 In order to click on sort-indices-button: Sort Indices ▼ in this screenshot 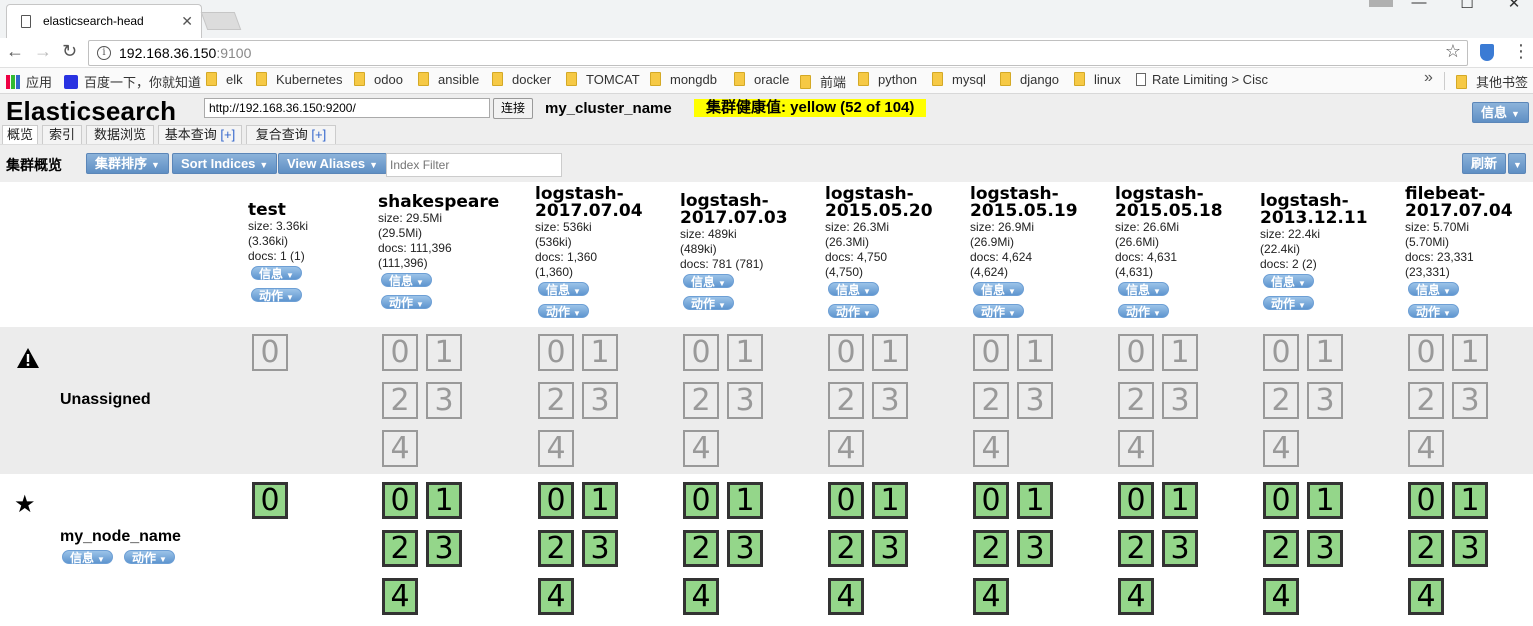, I will do `click(225, 163)`.